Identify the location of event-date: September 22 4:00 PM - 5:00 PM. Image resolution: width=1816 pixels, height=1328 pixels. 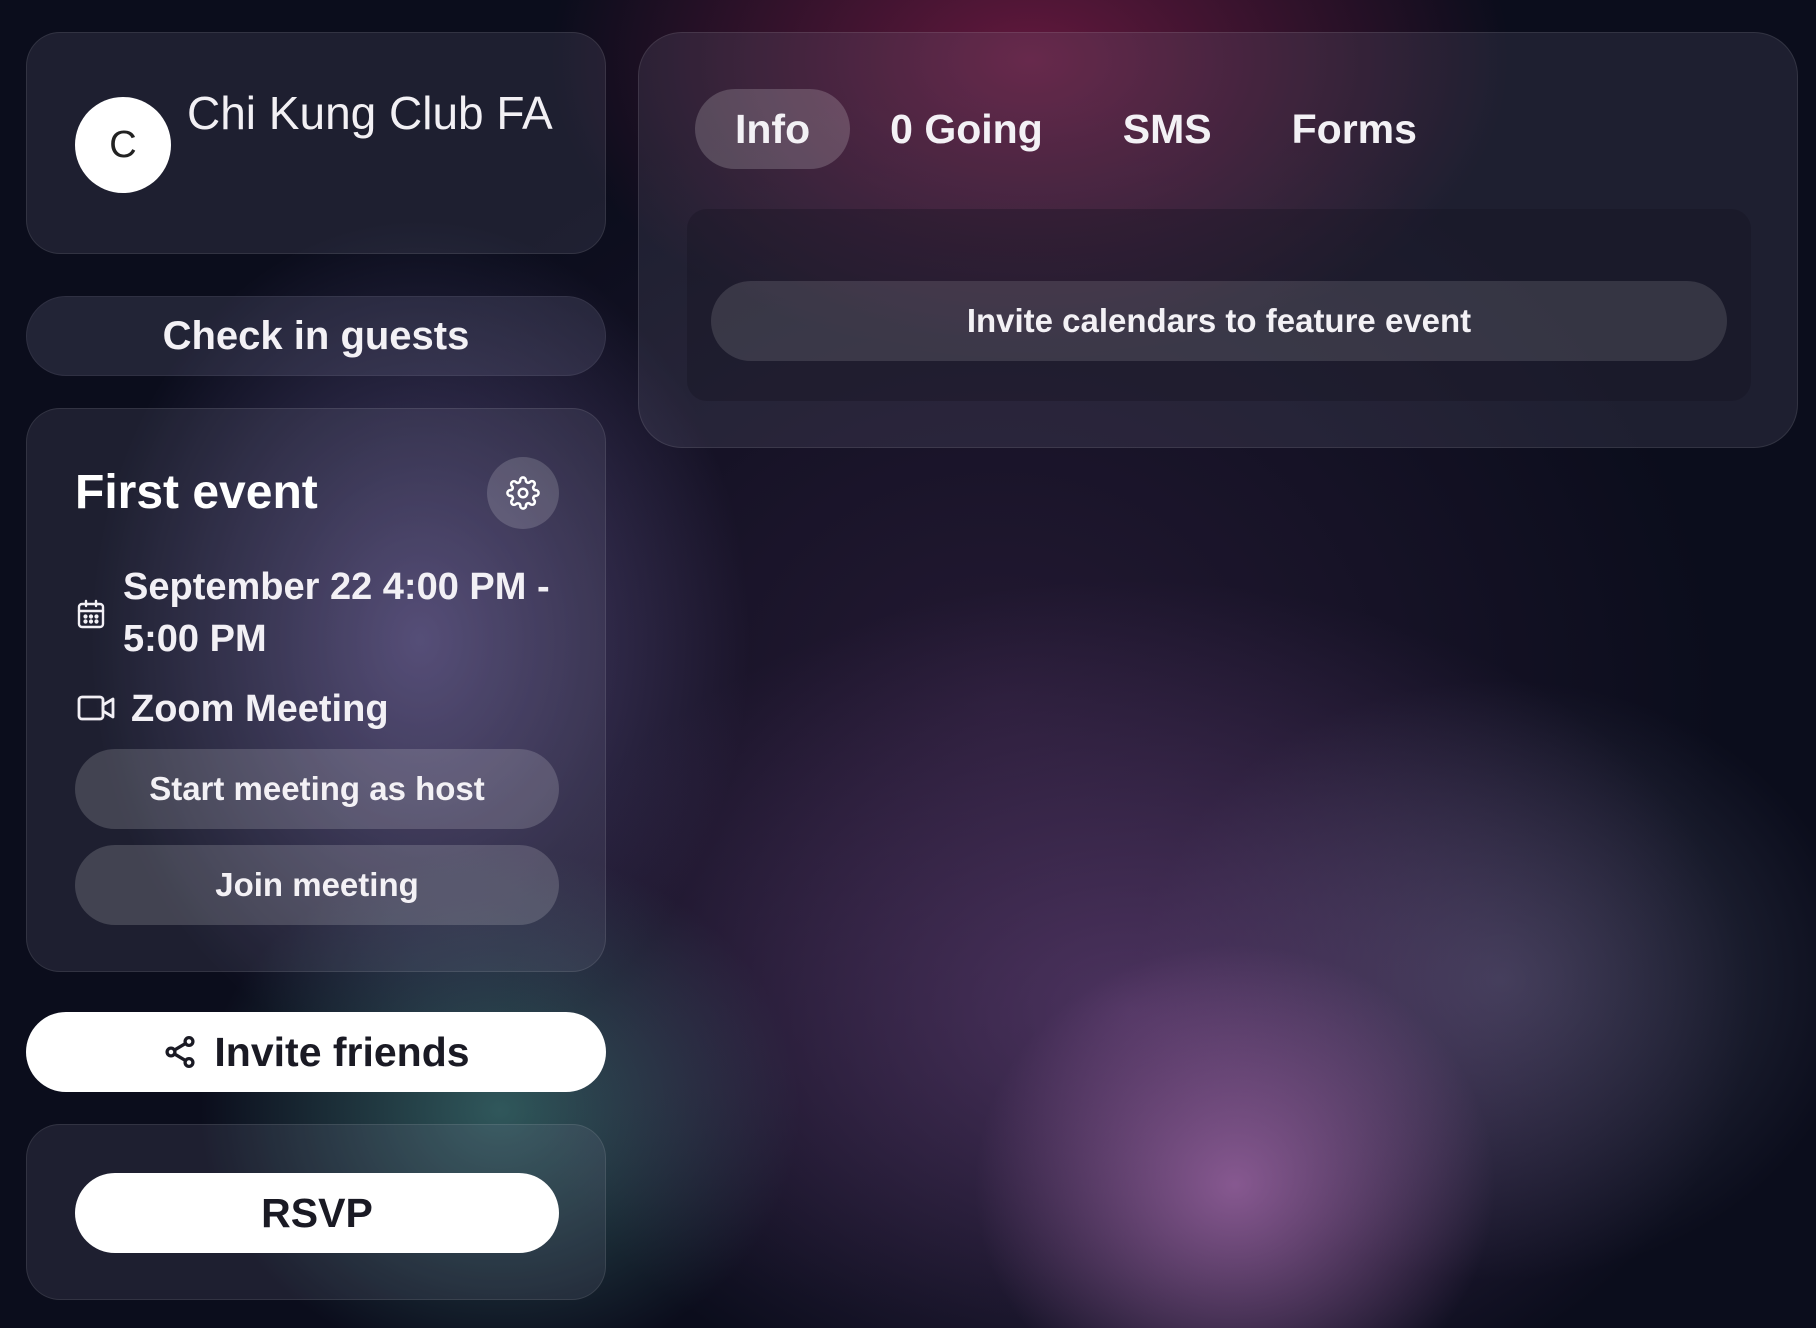
(336, 613).